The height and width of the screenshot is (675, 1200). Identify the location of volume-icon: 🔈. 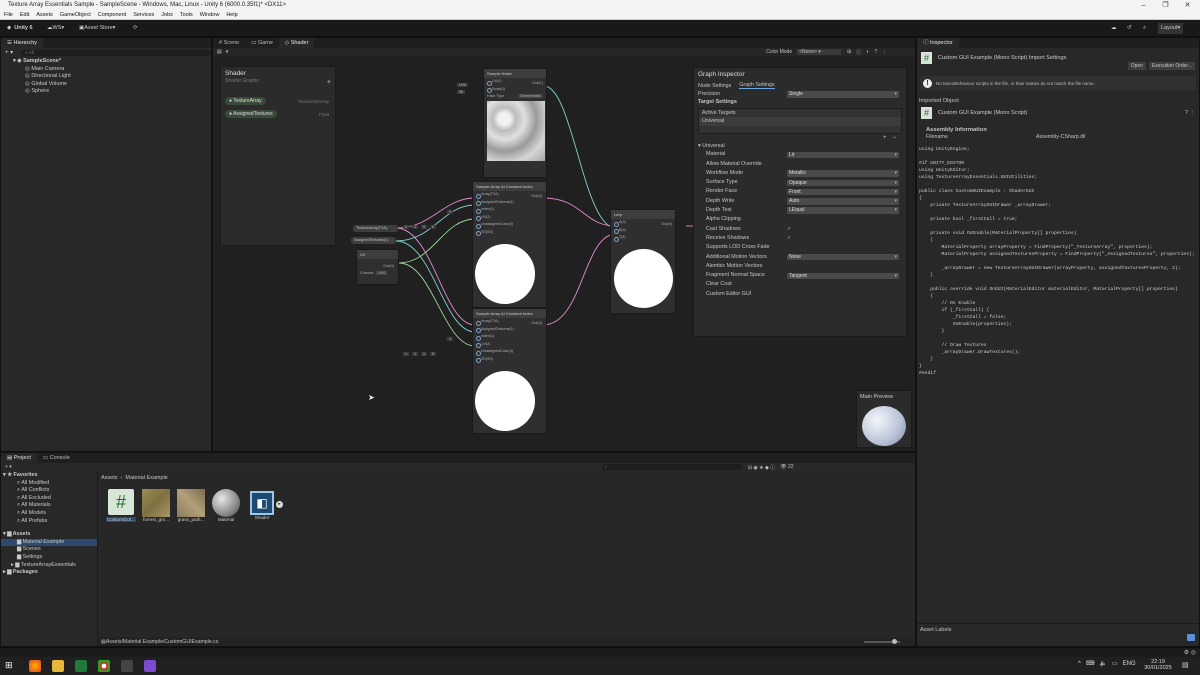
(1103, 663).